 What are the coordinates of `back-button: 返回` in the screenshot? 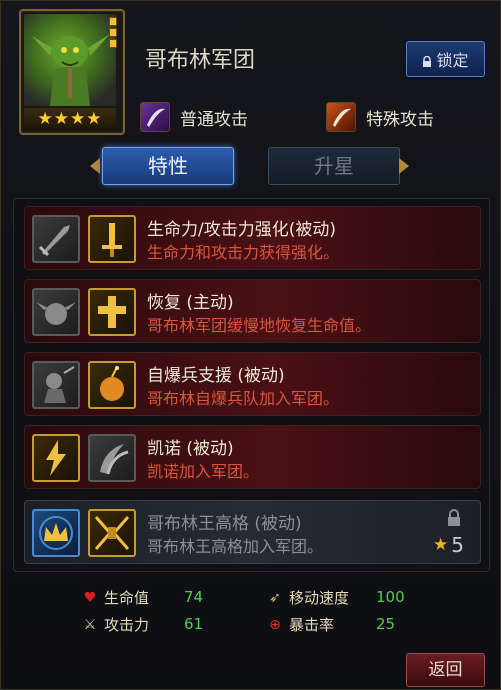 It's located at (445, 670).